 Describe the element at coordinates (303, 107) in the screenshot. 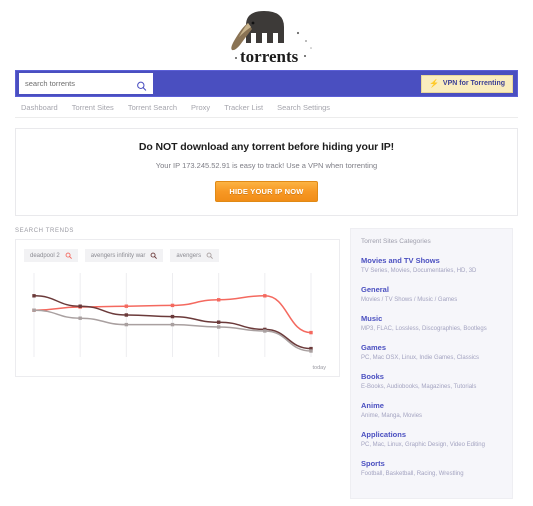

I see `nav-item-search-settings: Search Settings` at that location.